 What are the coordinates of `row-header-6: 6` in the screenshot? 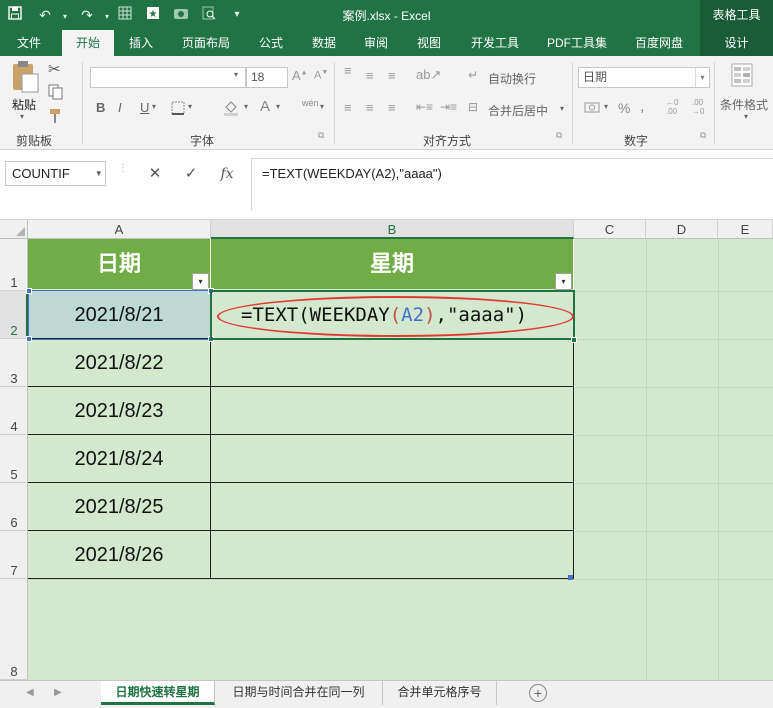 It's located at (14, 507).